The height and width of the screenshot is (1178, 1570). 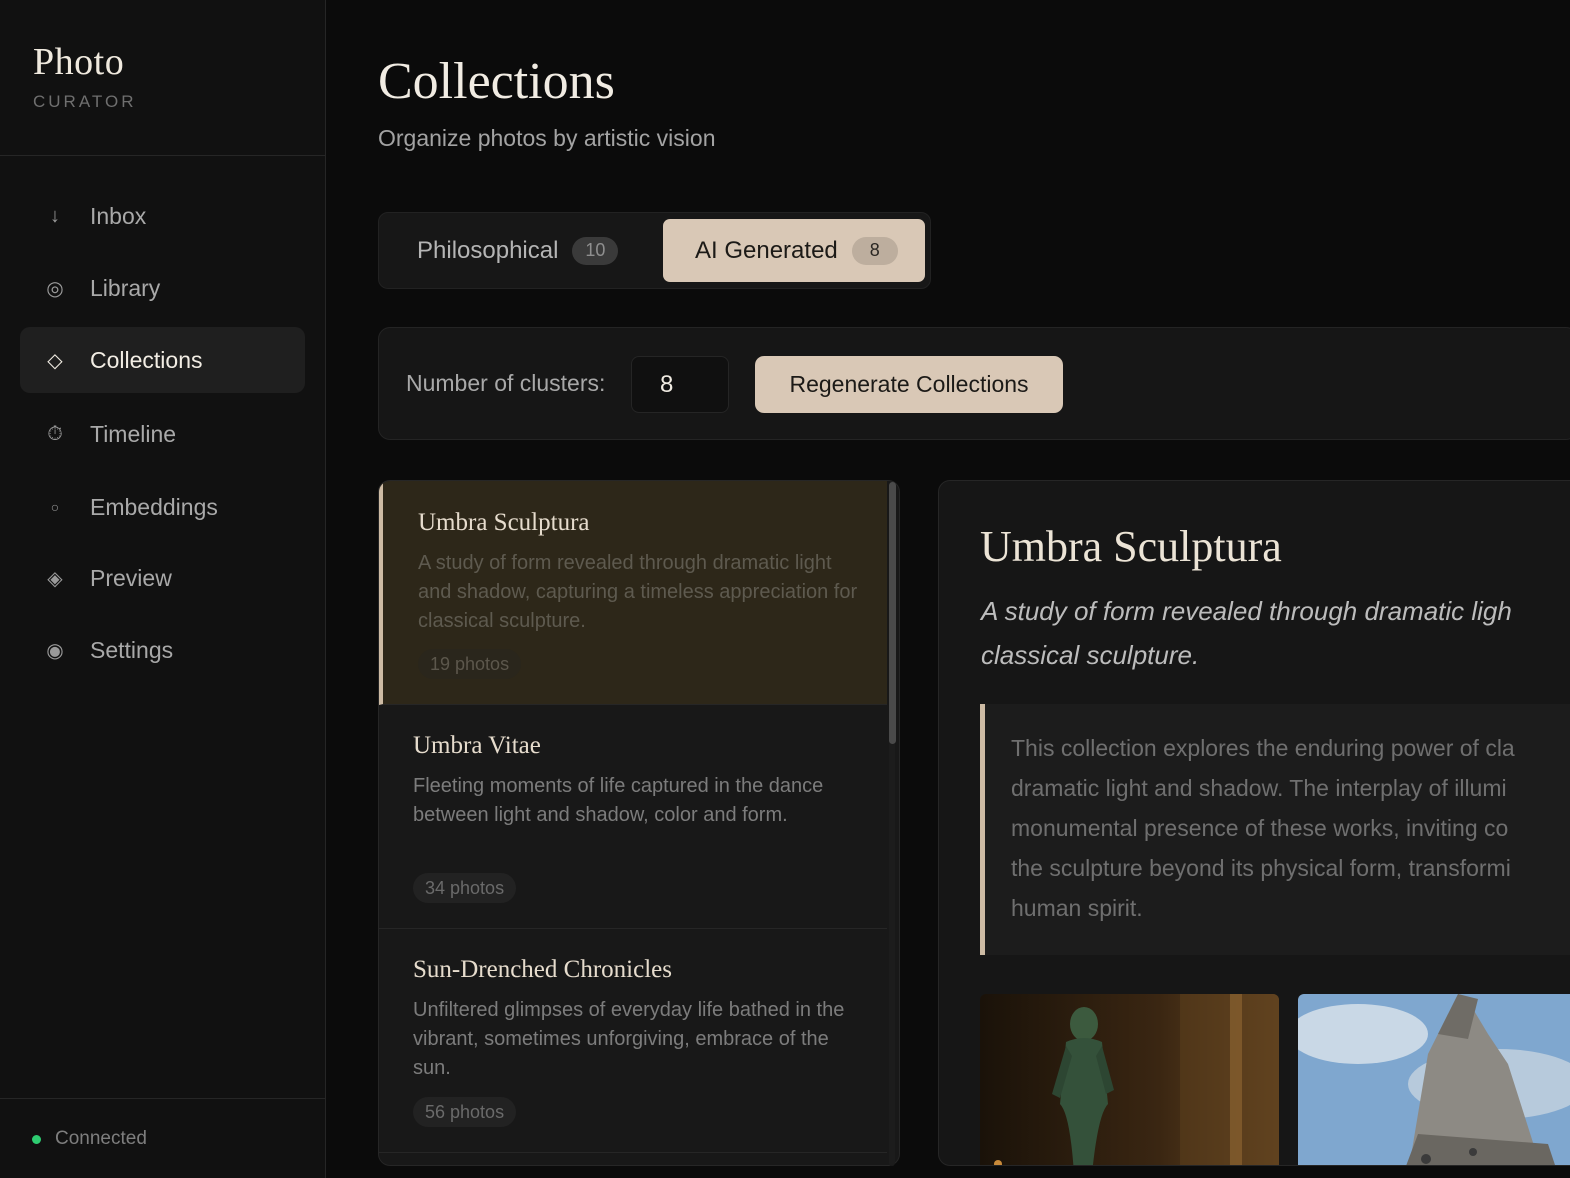 I want to click on tab-ai-generated: AI Generated 8, so click(x=794, y=250).